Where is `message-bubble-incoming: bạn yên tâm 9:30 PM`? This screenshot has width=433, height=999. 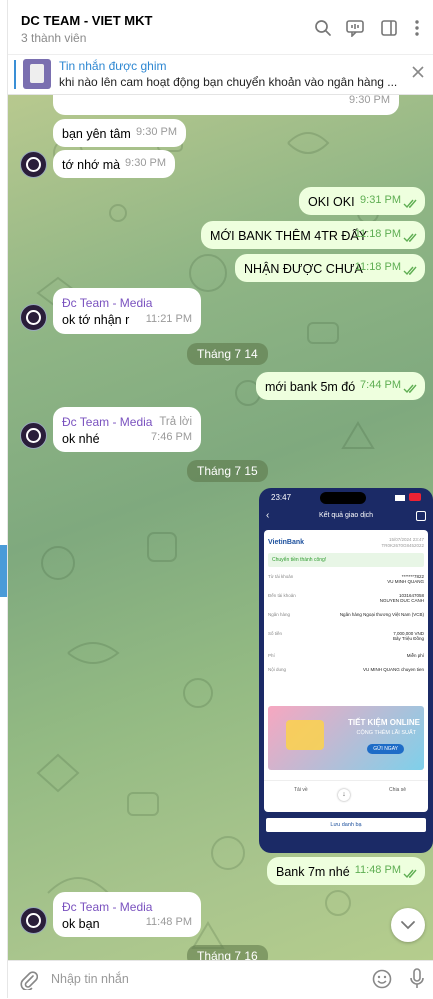 message-bubble-incoming: bạn yên tâm 9:30 PM is located at coordinates (119, 133).